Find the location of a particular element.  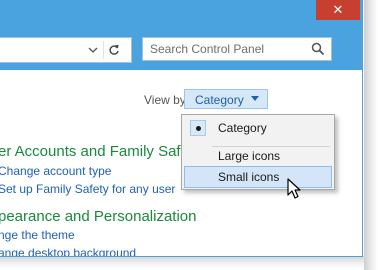

refresh-button is located at coordinates (113, 50).